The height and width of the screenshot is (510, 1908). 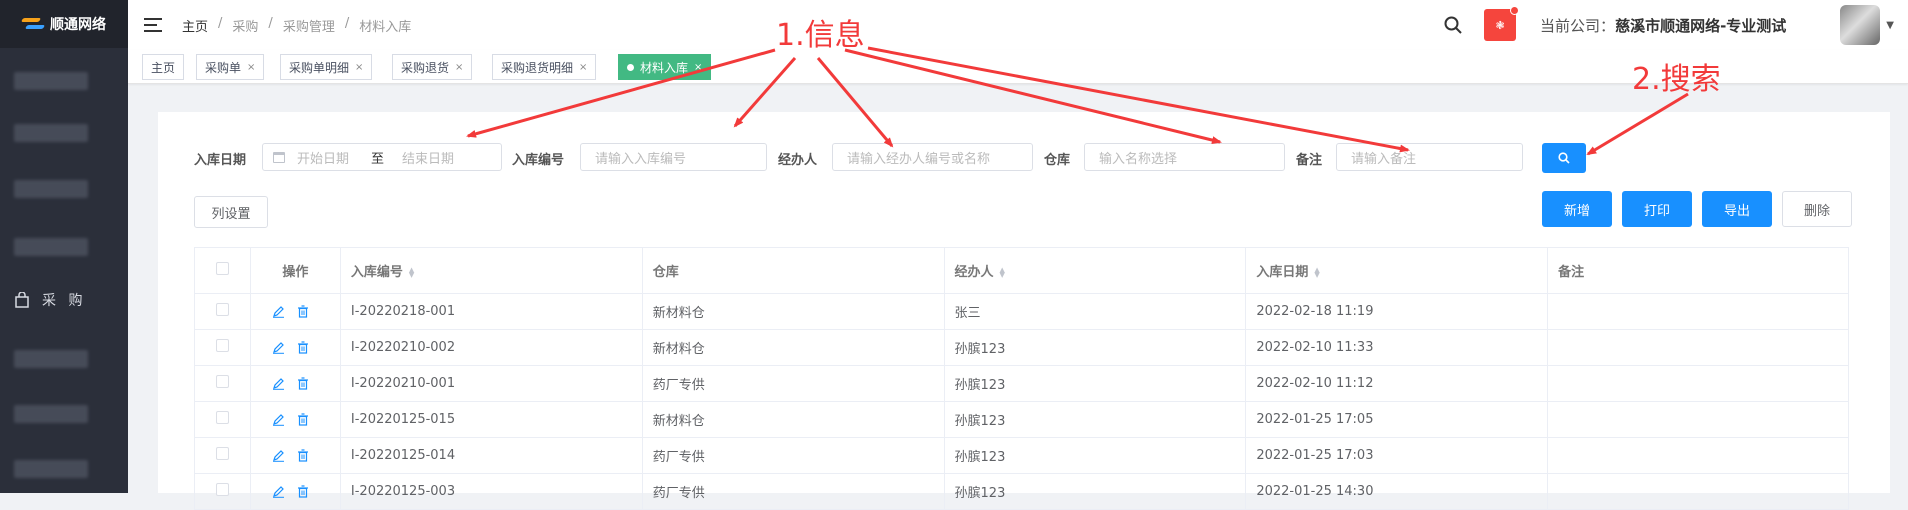 What do you see at coordinates (1698, 491) in the screenshot?
I see `cell-remark` at bounding box center [1698, 491].